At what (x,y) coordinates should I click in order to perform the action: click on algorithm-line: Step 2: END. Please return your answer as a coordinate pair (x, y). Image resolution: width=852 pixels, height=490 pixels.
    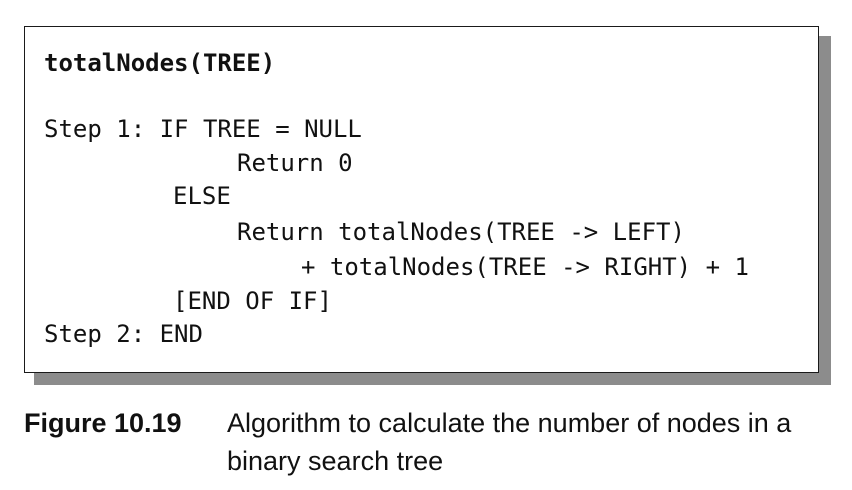
    Looking at the image, I should click on (123, 334).